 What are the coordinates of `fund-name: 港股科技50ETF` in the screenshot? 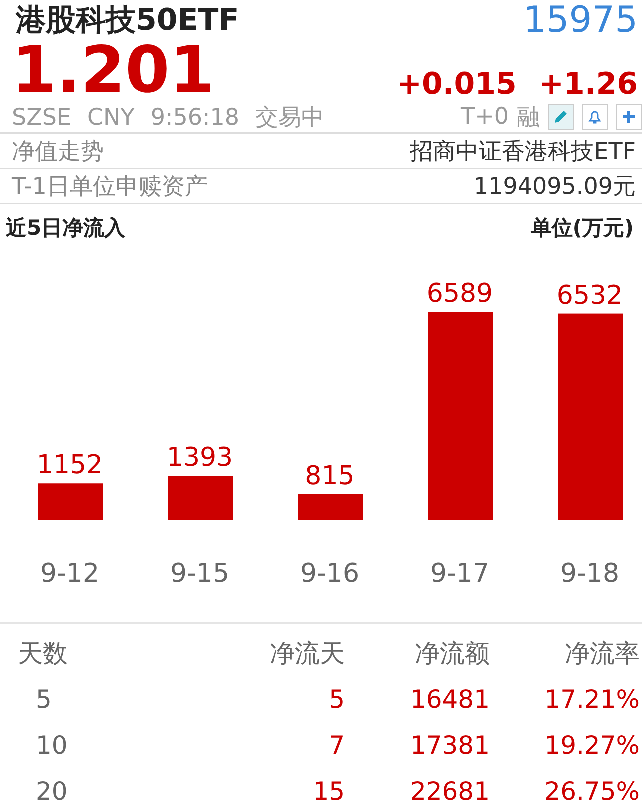 It's located at (128, 21).